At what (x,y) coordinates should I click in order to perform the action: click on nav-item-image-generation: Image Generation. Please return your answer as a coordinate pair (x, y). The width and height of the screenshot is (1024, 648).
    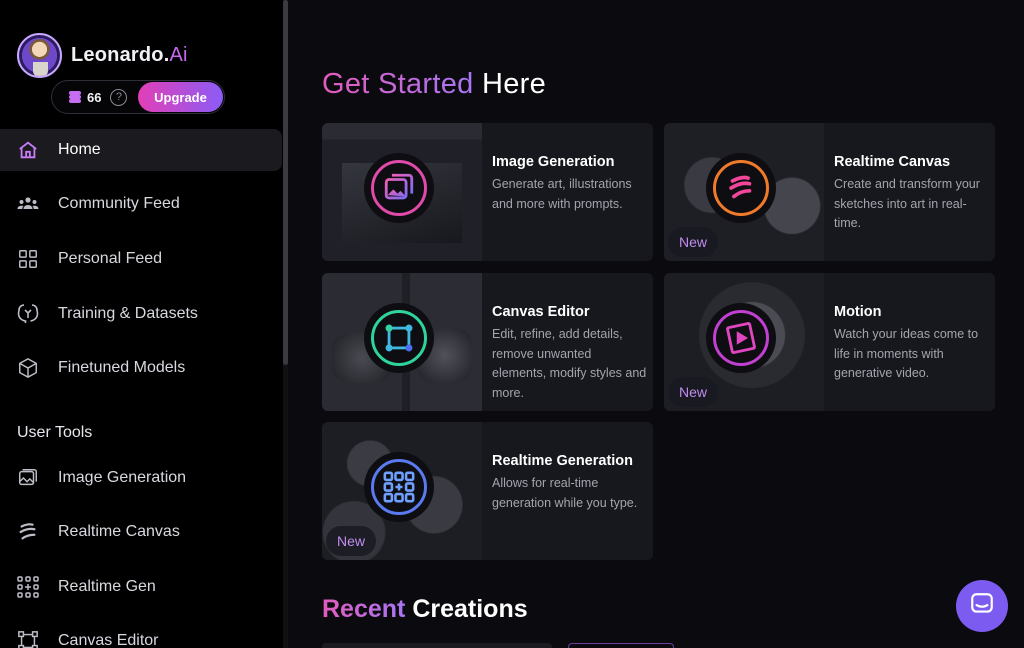
    Looking at the image, I should click on (141, 478).